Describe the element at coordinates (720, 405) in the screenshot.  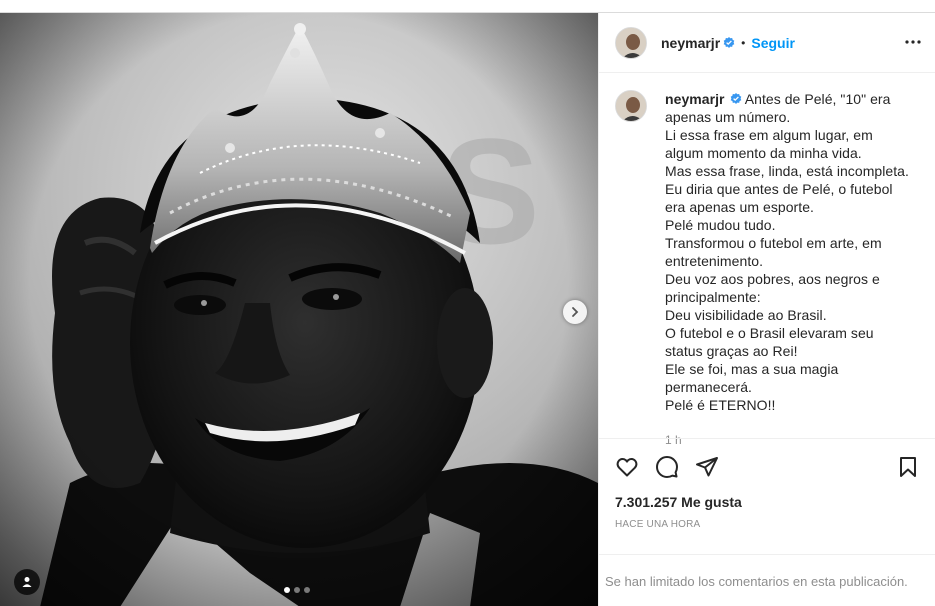
I see `caption-line: Pelé é ETERNO!!` at that location.